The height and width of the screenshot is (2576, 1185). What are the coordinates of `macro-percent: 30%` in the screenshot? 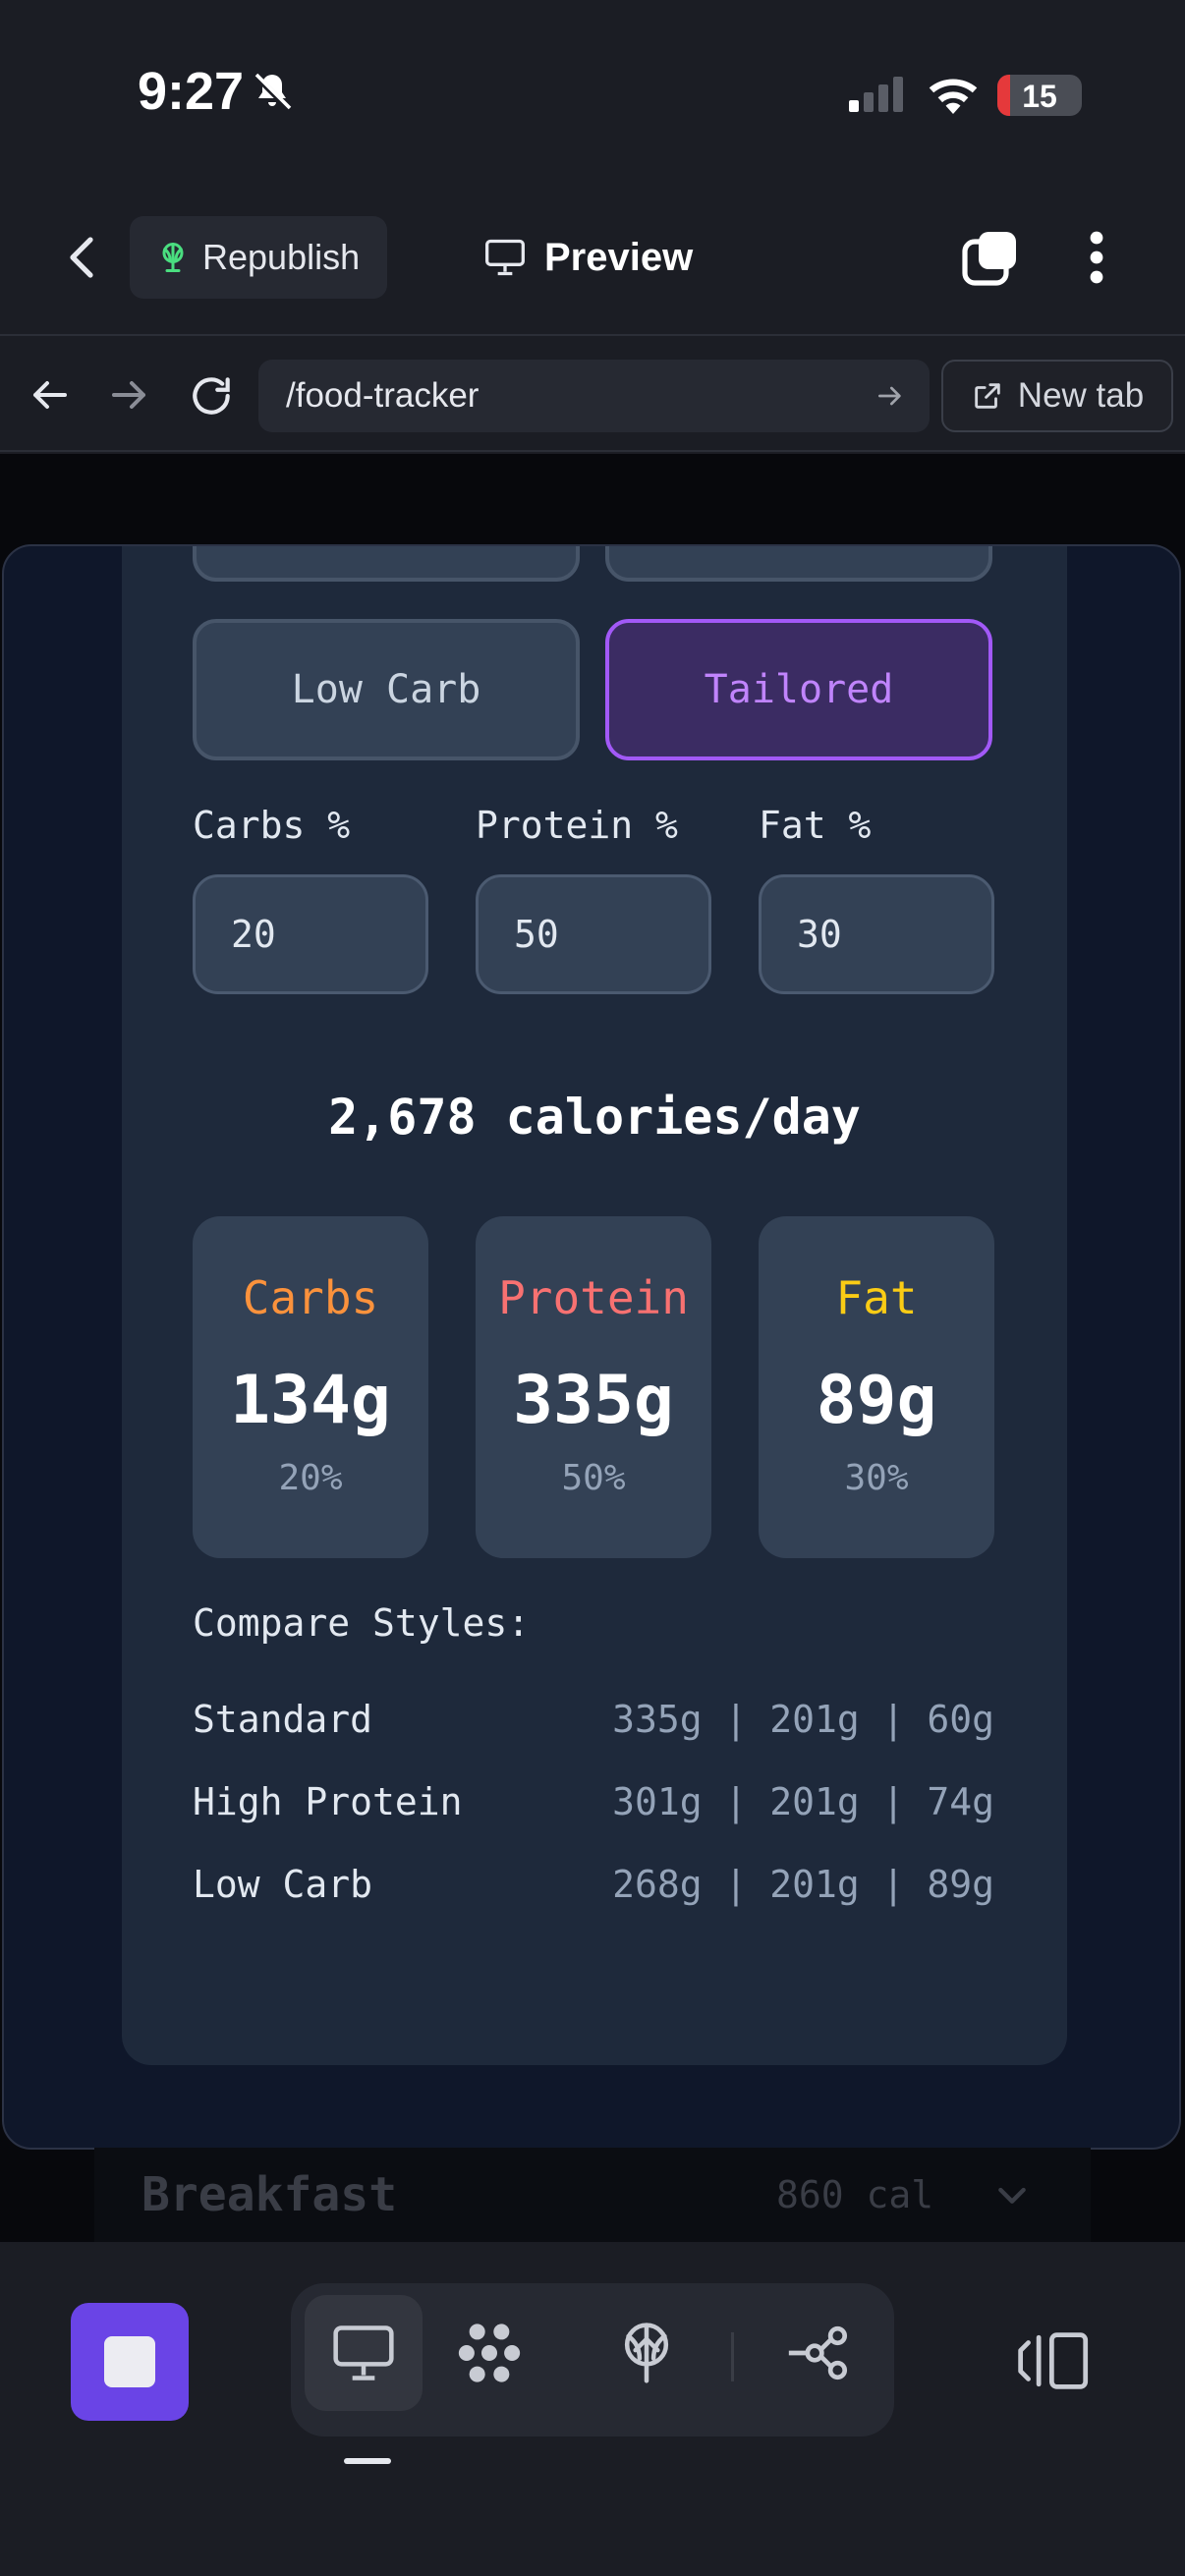 It's located at (877, 1478).